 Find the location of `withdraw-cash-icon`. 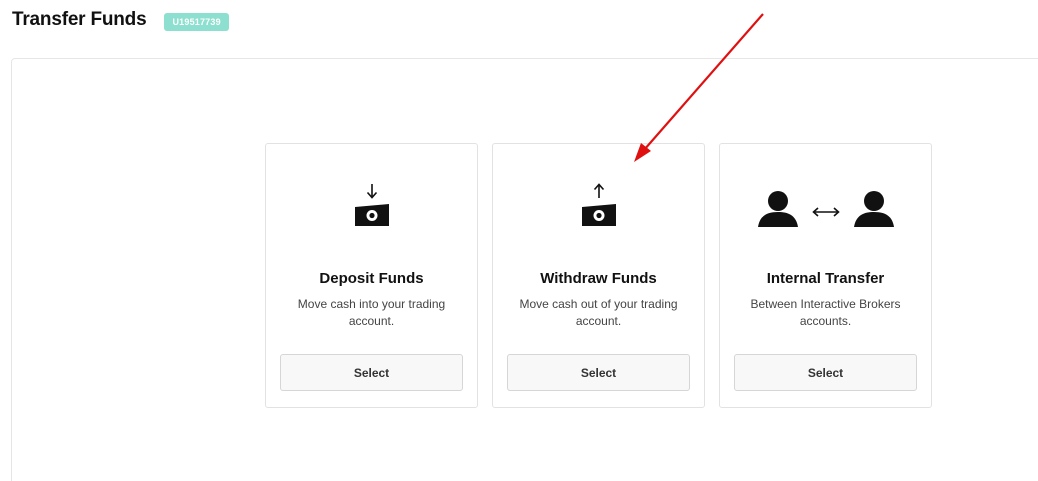

withdraw-cash-icon is located at coordinates (598, 206).